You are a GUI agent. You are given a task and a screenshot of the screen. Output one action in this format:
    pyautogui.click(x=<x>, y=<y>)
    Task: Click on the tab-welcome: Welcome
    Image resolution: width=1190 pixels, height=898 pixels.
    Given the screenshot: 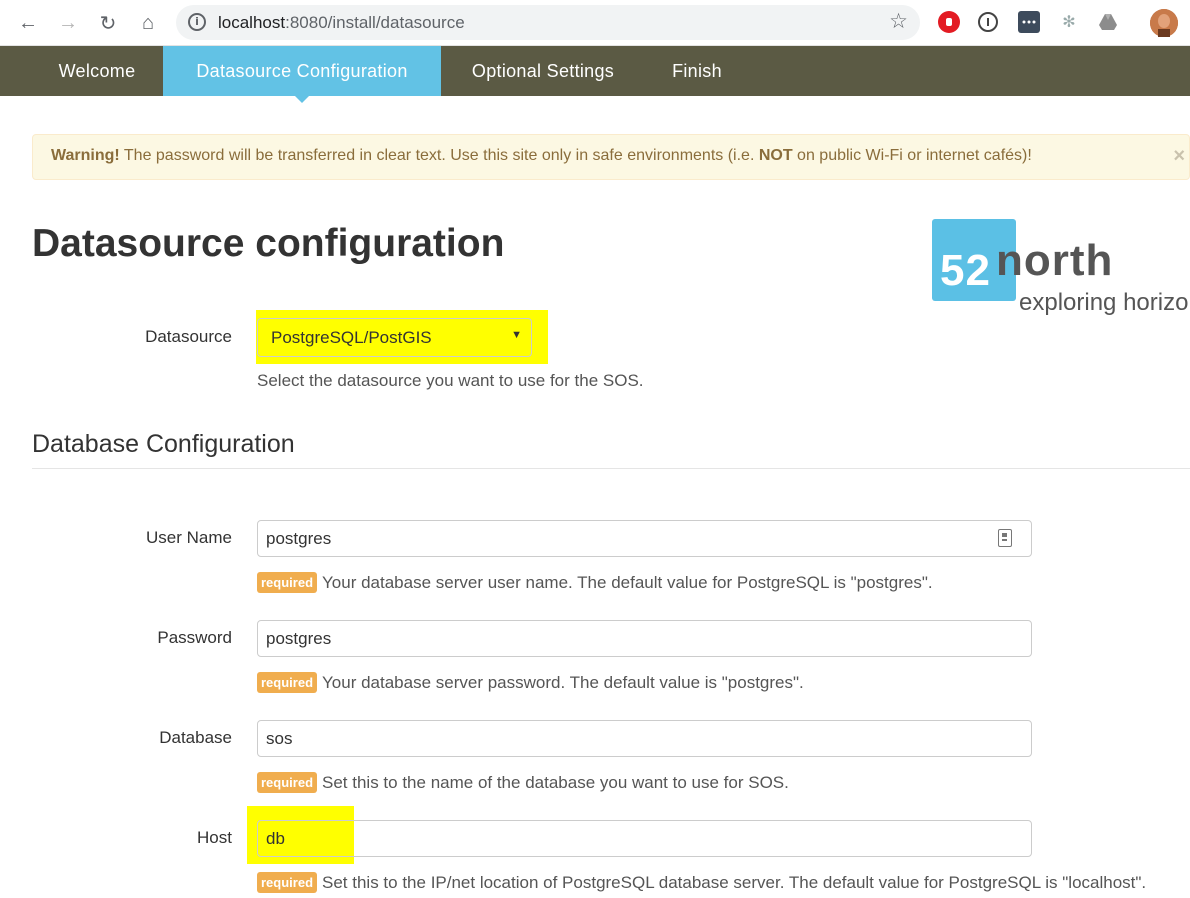 What is the action you would take?
    pyautogui.click(x=97, y=71)
    